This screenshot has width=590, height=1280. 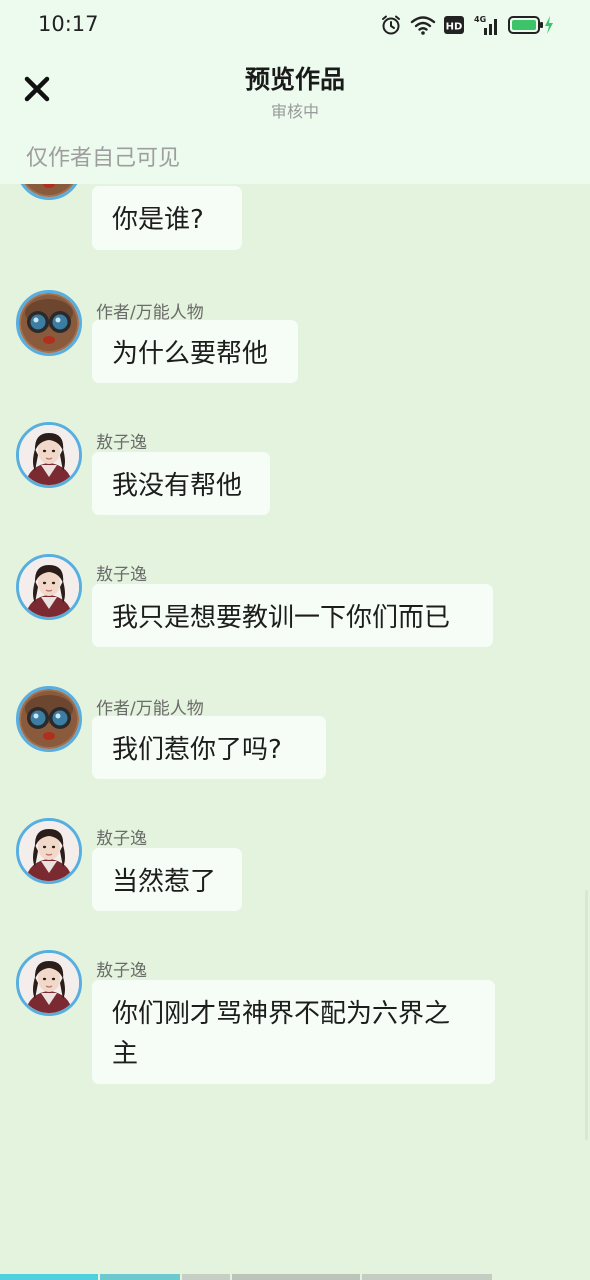 What do you see at coordinates (530, 25) in the screenshot?
I see `battery-charging-icon` at bounding box center [530, 25].